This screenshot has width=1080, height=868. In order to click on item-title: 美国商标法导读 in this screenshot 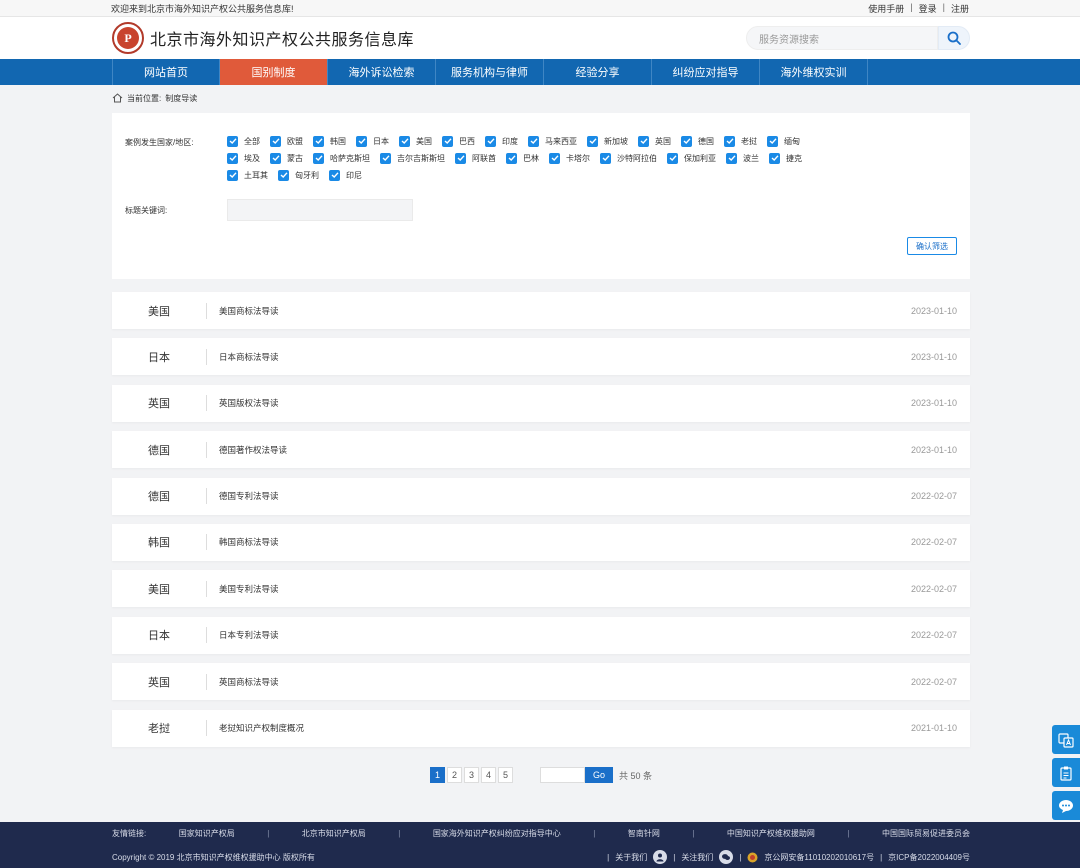, I will do `click(559, 311)`.